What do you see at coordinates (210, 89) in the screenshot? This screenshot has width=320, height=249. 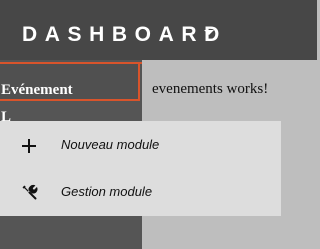 I see `page-content-text: evenements works!` at bounding box center [210, 89].